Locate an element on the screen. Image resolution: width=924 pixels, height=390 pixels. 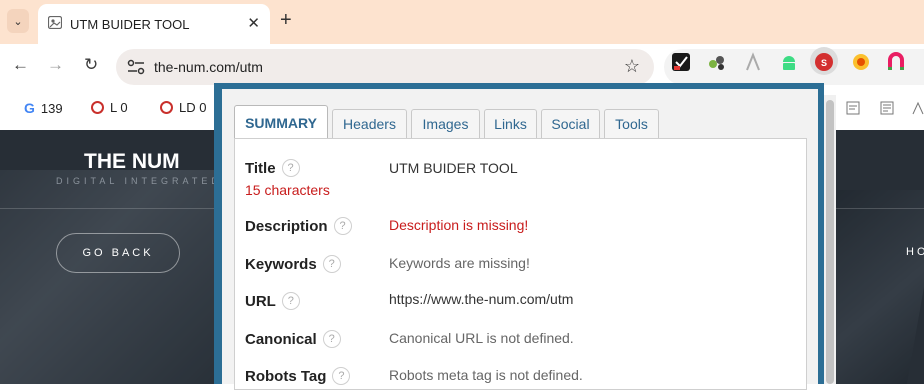
bookmark-label: 139 is located at coordinates (51, 108).